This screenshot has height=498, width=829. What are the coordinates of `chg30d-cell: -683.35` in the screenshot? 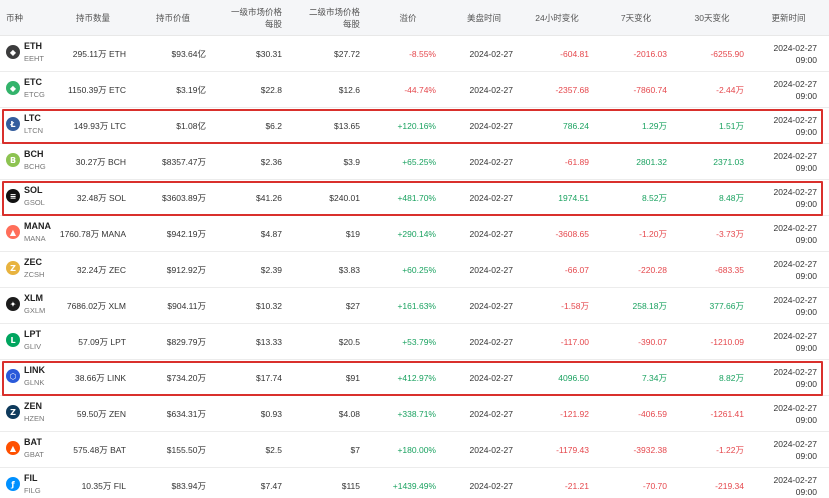 It's located at (729, 270).